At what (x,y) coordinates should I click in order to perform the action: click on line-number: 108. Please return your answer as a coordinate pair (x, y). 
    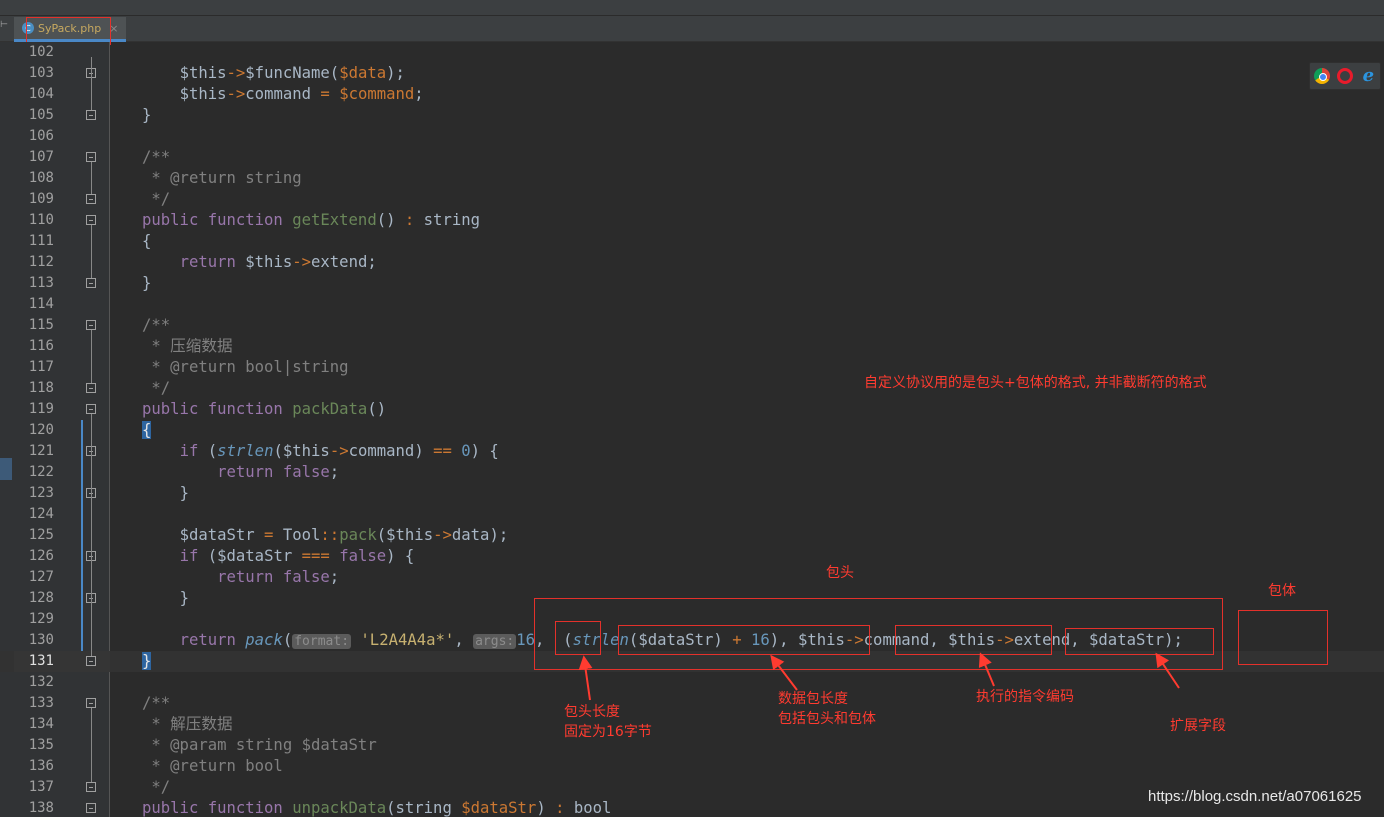
    Looking at the image, I should click on (41, 178).